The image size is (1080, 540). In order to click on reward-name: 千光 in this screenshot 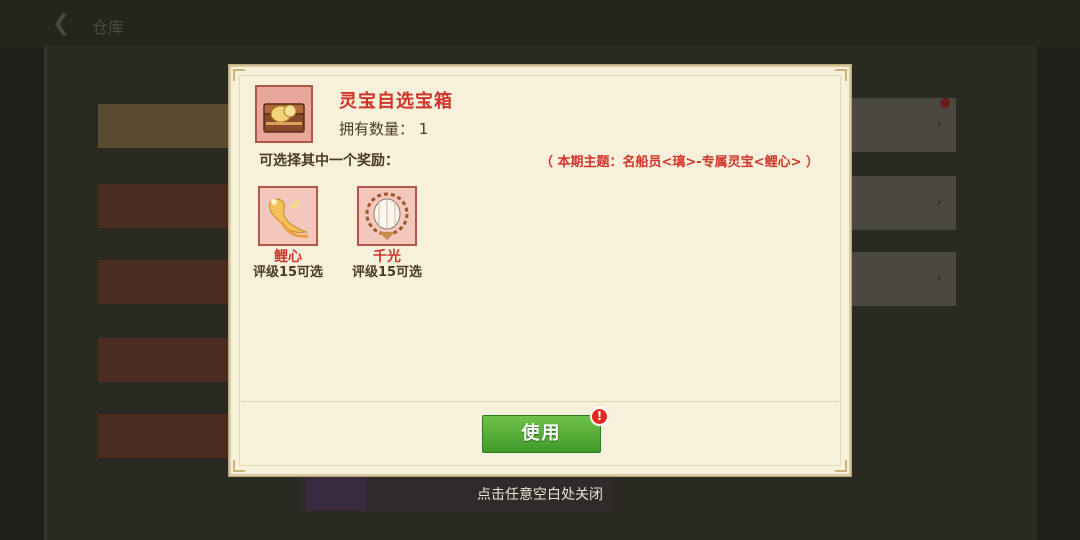, I will do `click(387, 257)`.